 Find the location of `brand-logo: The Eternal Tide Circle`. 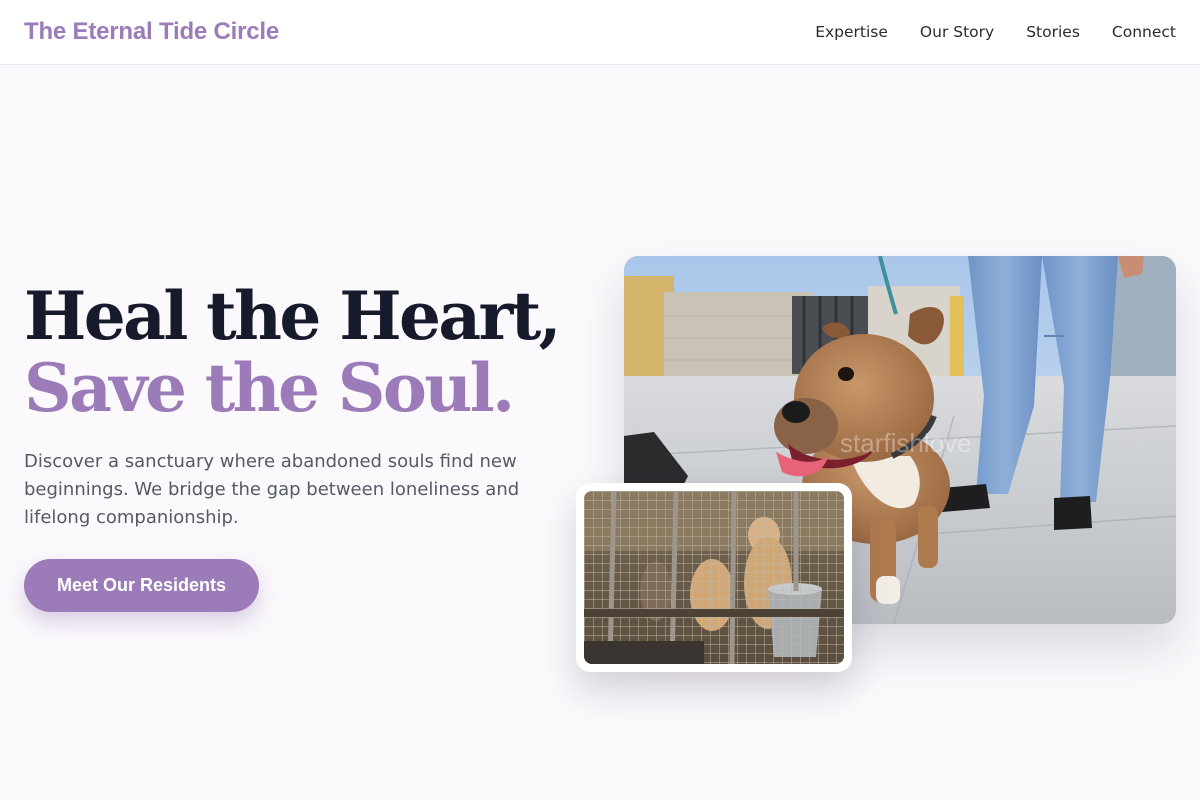

brand-logo: The Eternal Tide Circle is located at coordinates (151, 32).